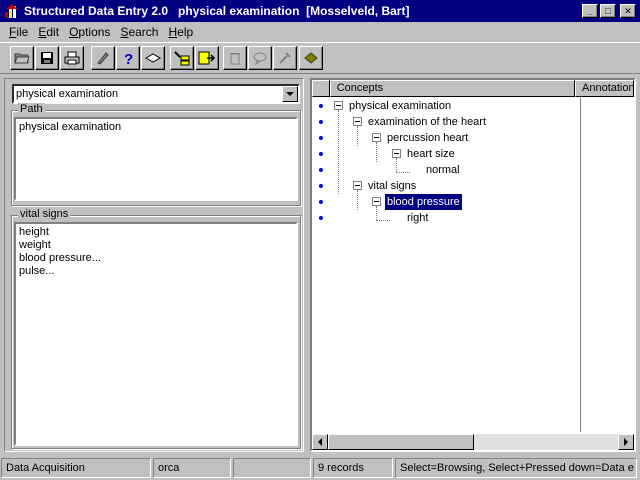 This screenshot has width=640, height=480. I want to click on speech-bubble-icon, so click(260, 58).